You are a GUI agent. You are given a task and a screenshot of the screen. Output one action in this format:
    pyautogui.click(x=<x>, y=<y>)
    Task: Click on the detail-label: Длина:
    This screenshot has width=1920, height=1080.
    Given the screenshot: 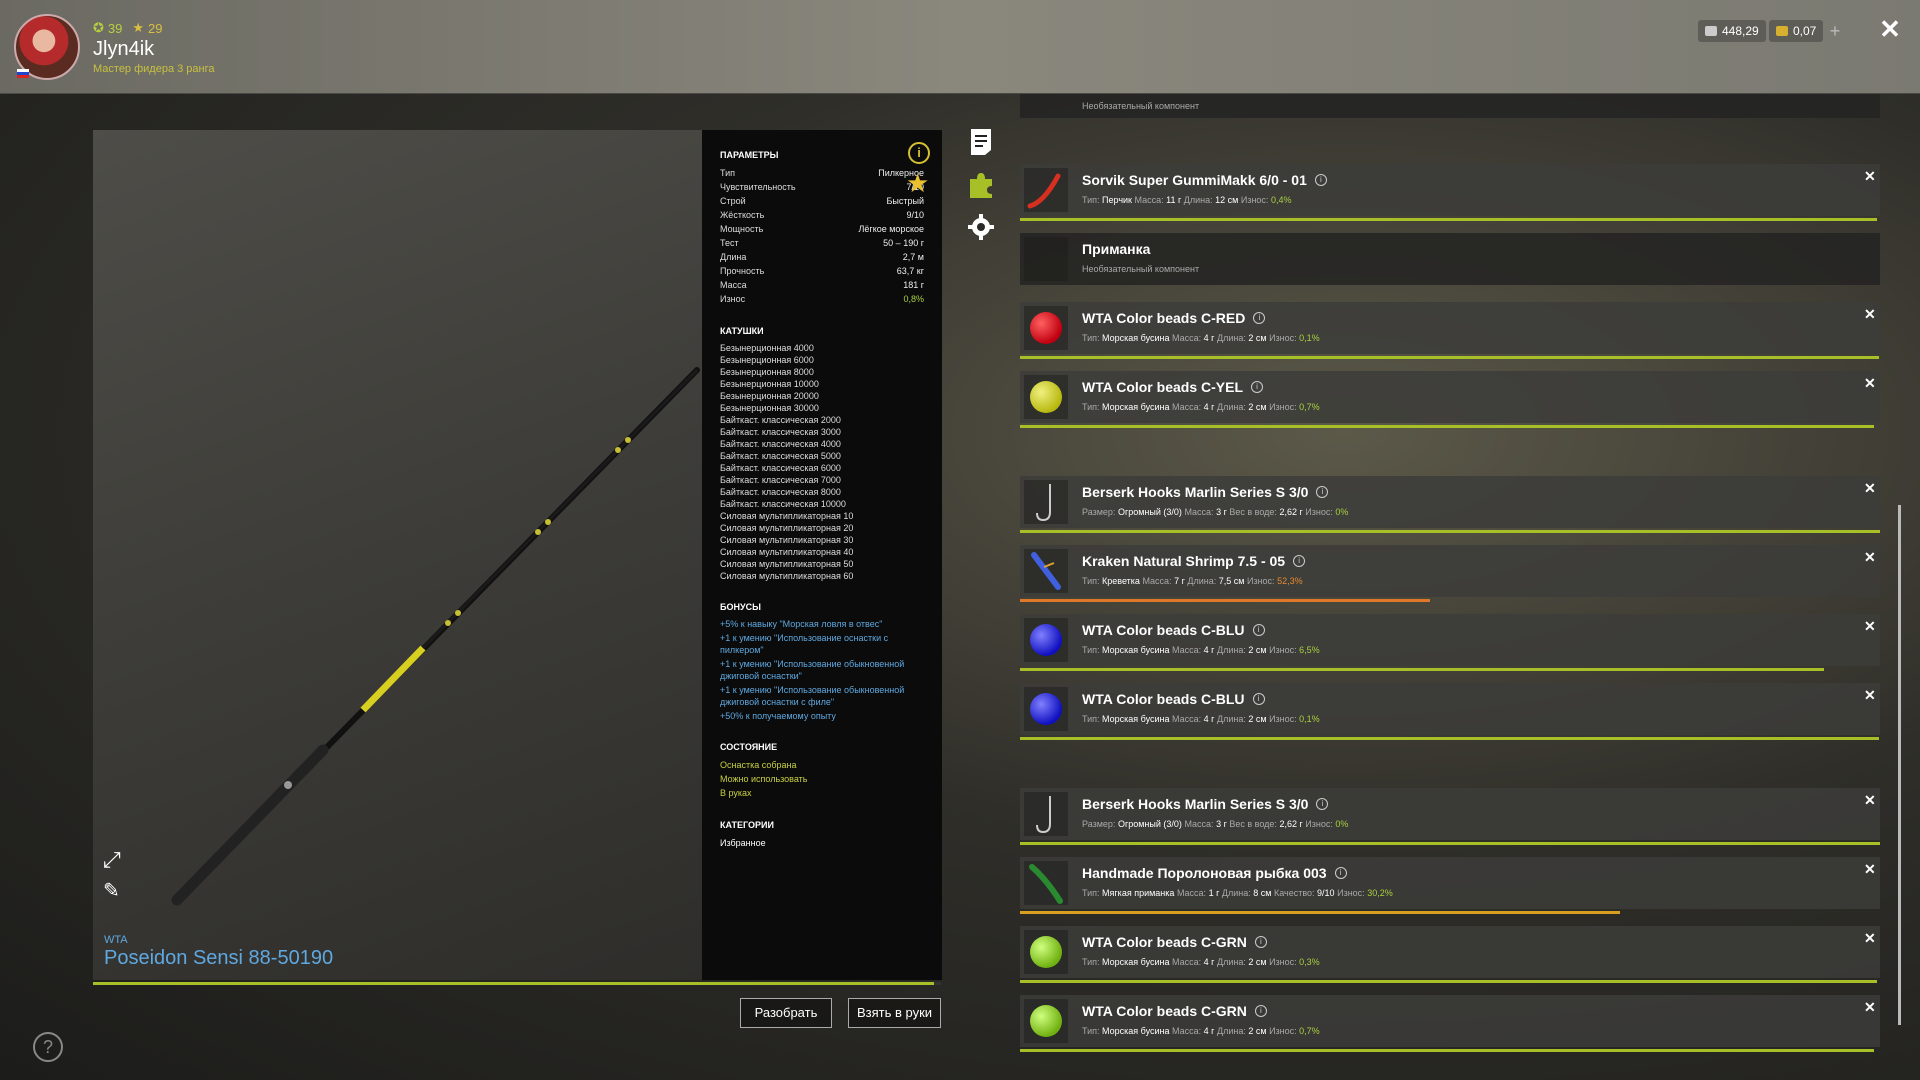 What is the action you would take?
    pyautogui.click(x=1231, y=1031)
    